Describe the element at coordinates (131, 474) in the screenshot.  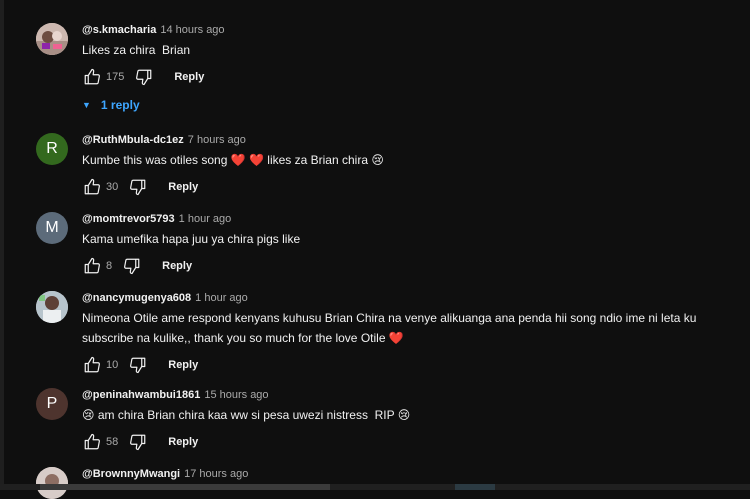
I see `comment-author: @BrownnyMwangi` at that location.